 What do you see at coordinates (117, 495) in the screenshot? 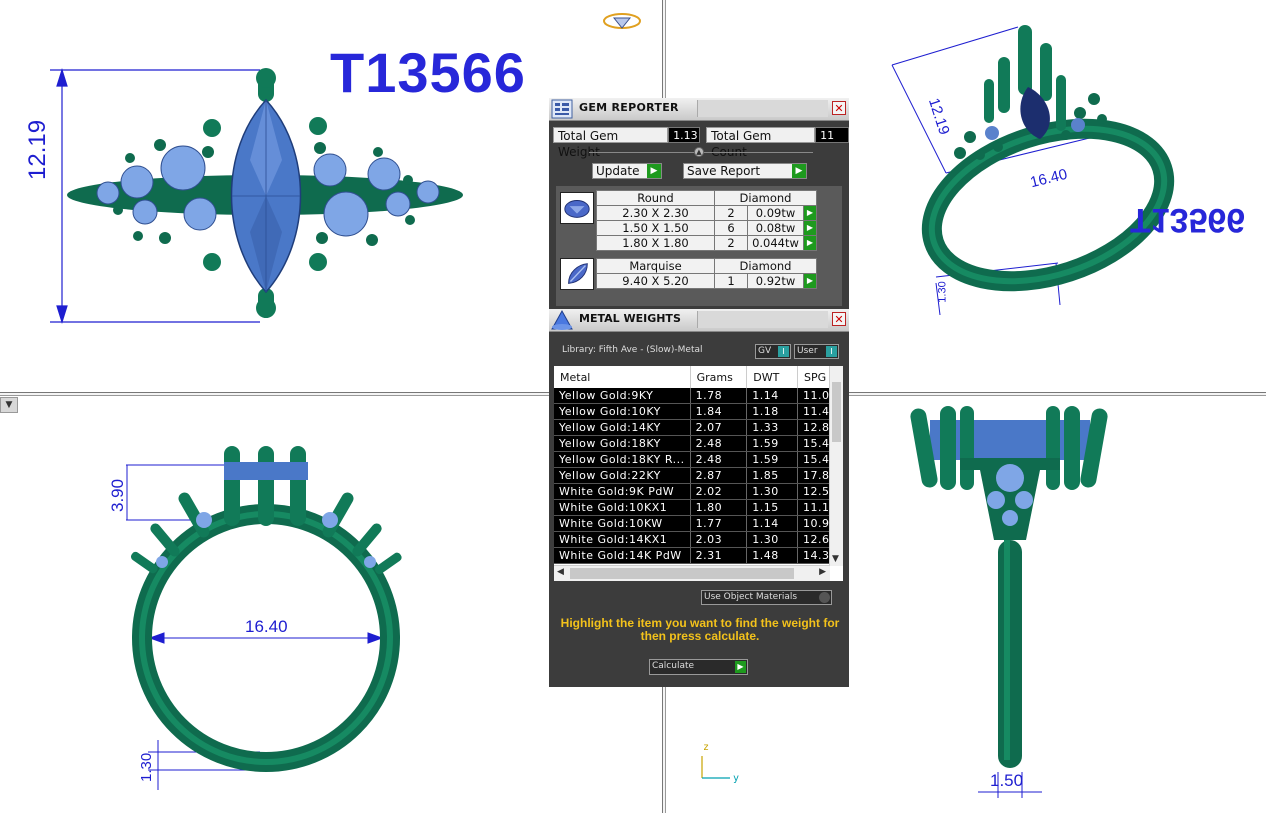
I see `front-setting-dimension: 3.90` at bounding box center [117, 495].